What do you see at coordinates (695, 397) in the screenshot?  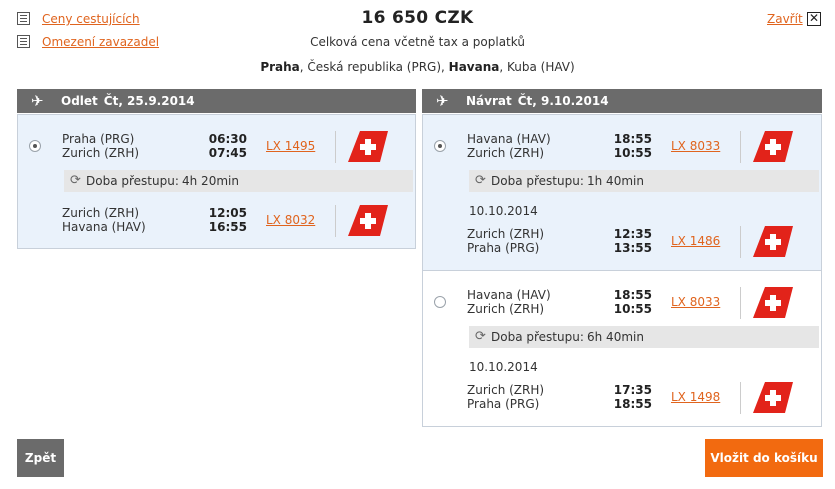 I see `flight-number-link: LX 1498` at bounding box center [695, 397].